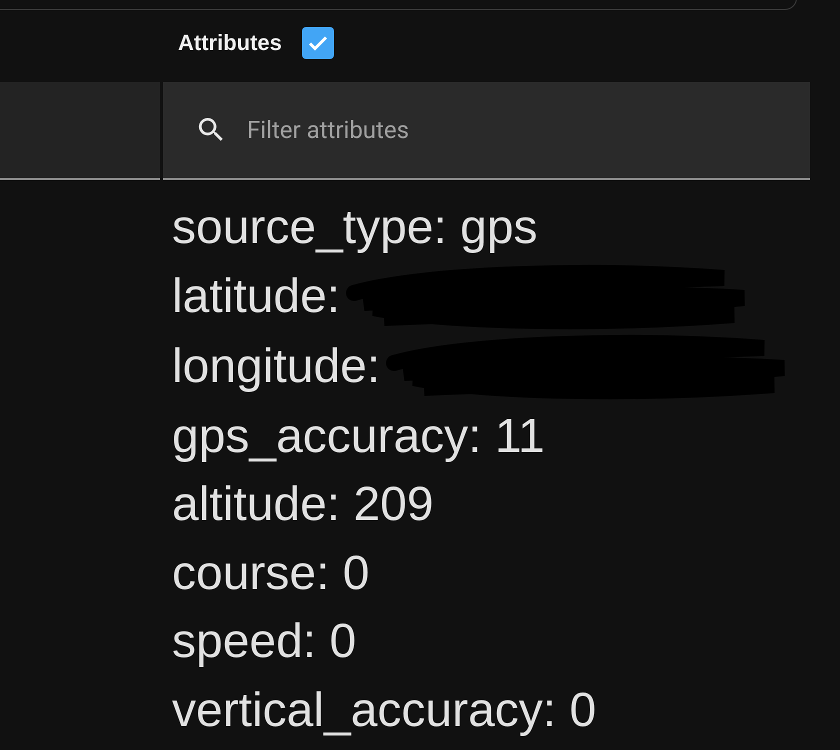 This screenshot has width=840, height=750. Describe the element at coordinates (303, 504) in the screenshot. I see `attribute-line: altitude: 209` at that location.